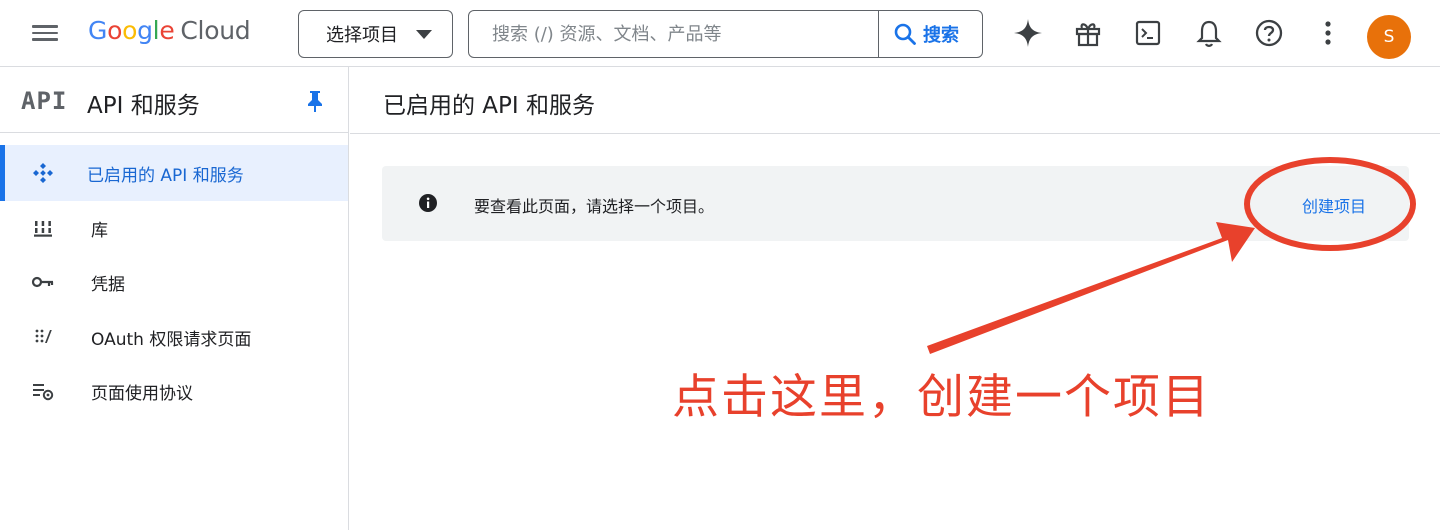  I want to click on logo-letter: e, so click(167, 30).